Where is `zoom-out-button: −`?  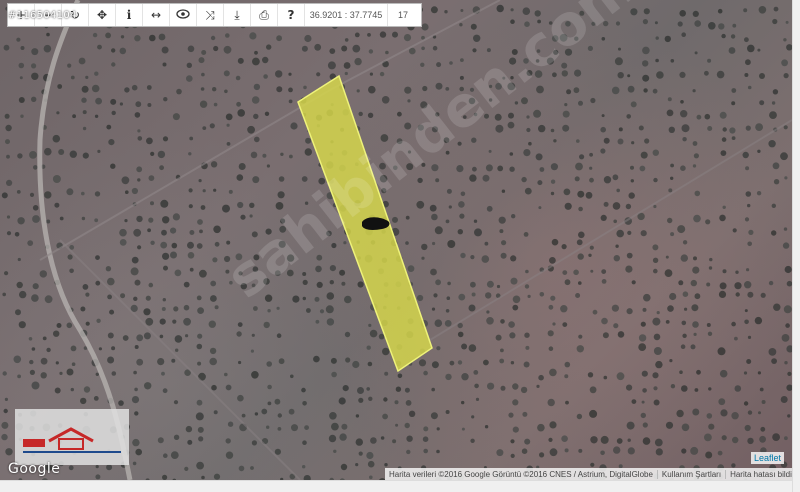
zoom-out-button: − is located at coordinates (48, 15).